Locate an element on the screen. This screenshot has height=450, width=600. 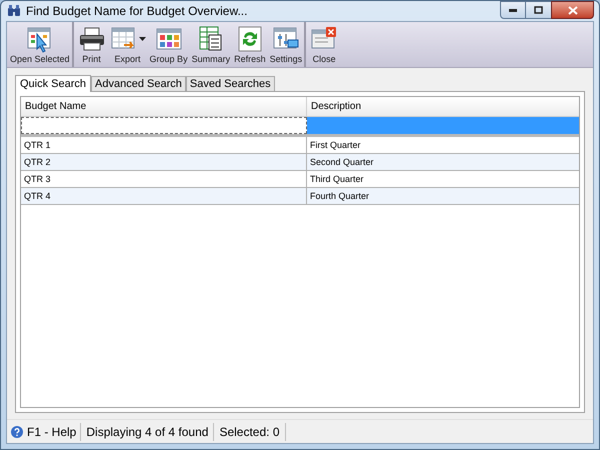
table-cell: QTR 4 is located at coordinates (164, 196).